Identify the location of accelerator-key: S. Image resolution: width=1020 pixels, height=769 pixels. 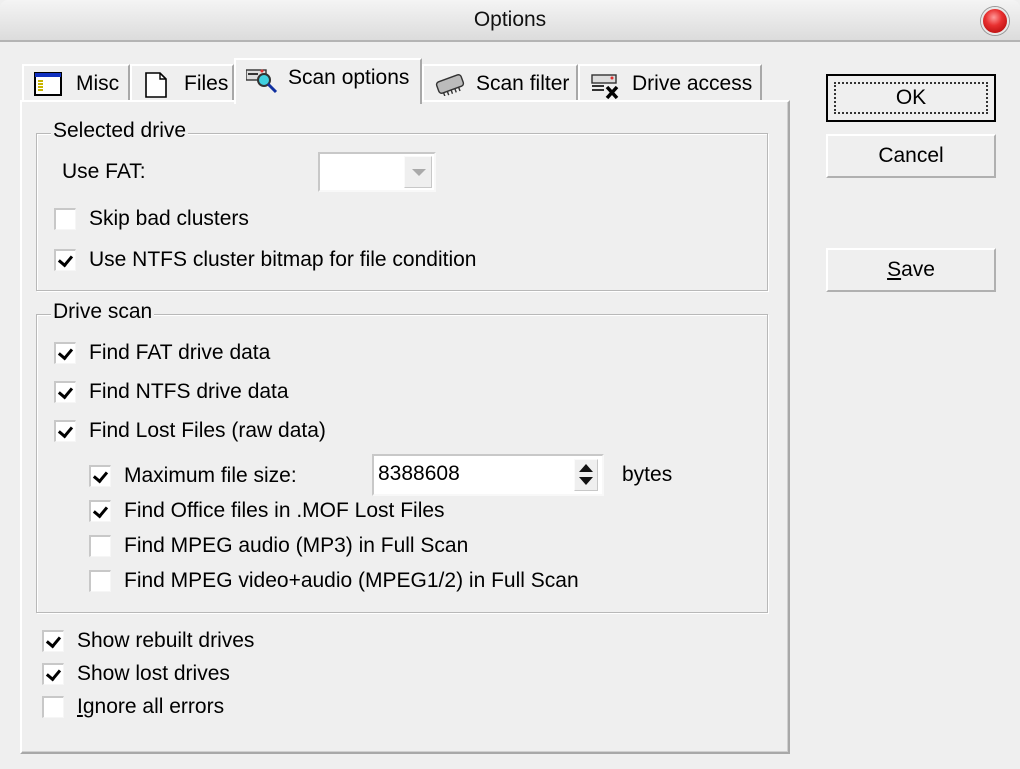
(894, 269).